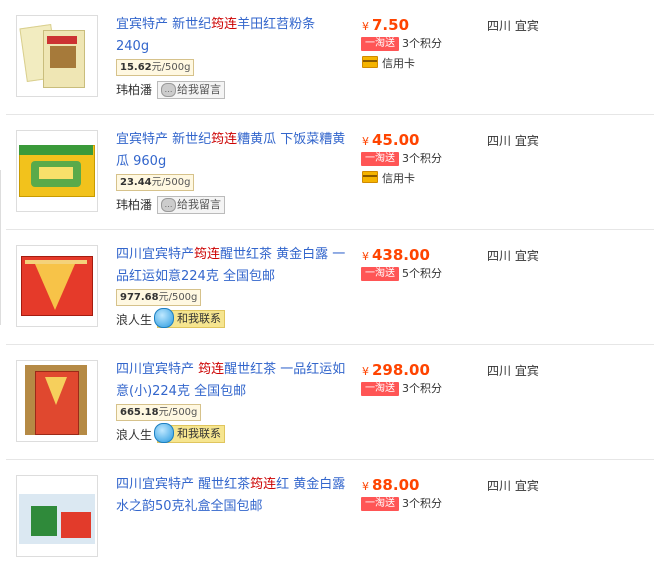  I want to click on unit-price-badge: 15.62元/500g, so click(155, 67).